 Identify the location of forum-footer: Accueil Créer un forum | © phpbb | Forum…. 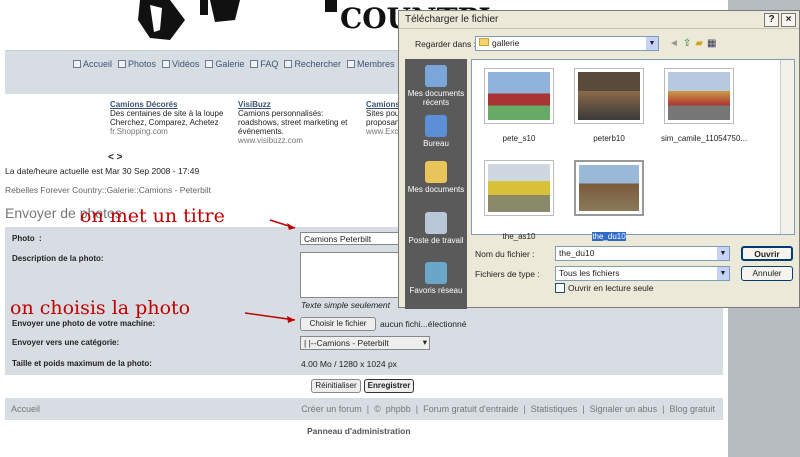
(364, 409).